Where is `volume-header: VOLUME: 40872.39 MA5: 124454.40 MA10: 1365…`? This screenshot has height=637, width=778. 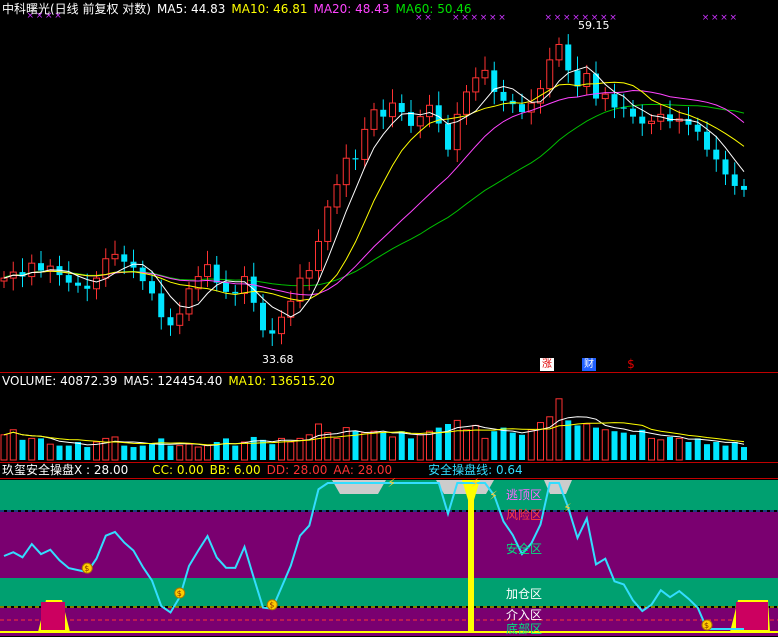 volume-header: VOLUME: 40872.39 MA5: 124454.40 MA10: 1365… is located at coordinates (171, 381).